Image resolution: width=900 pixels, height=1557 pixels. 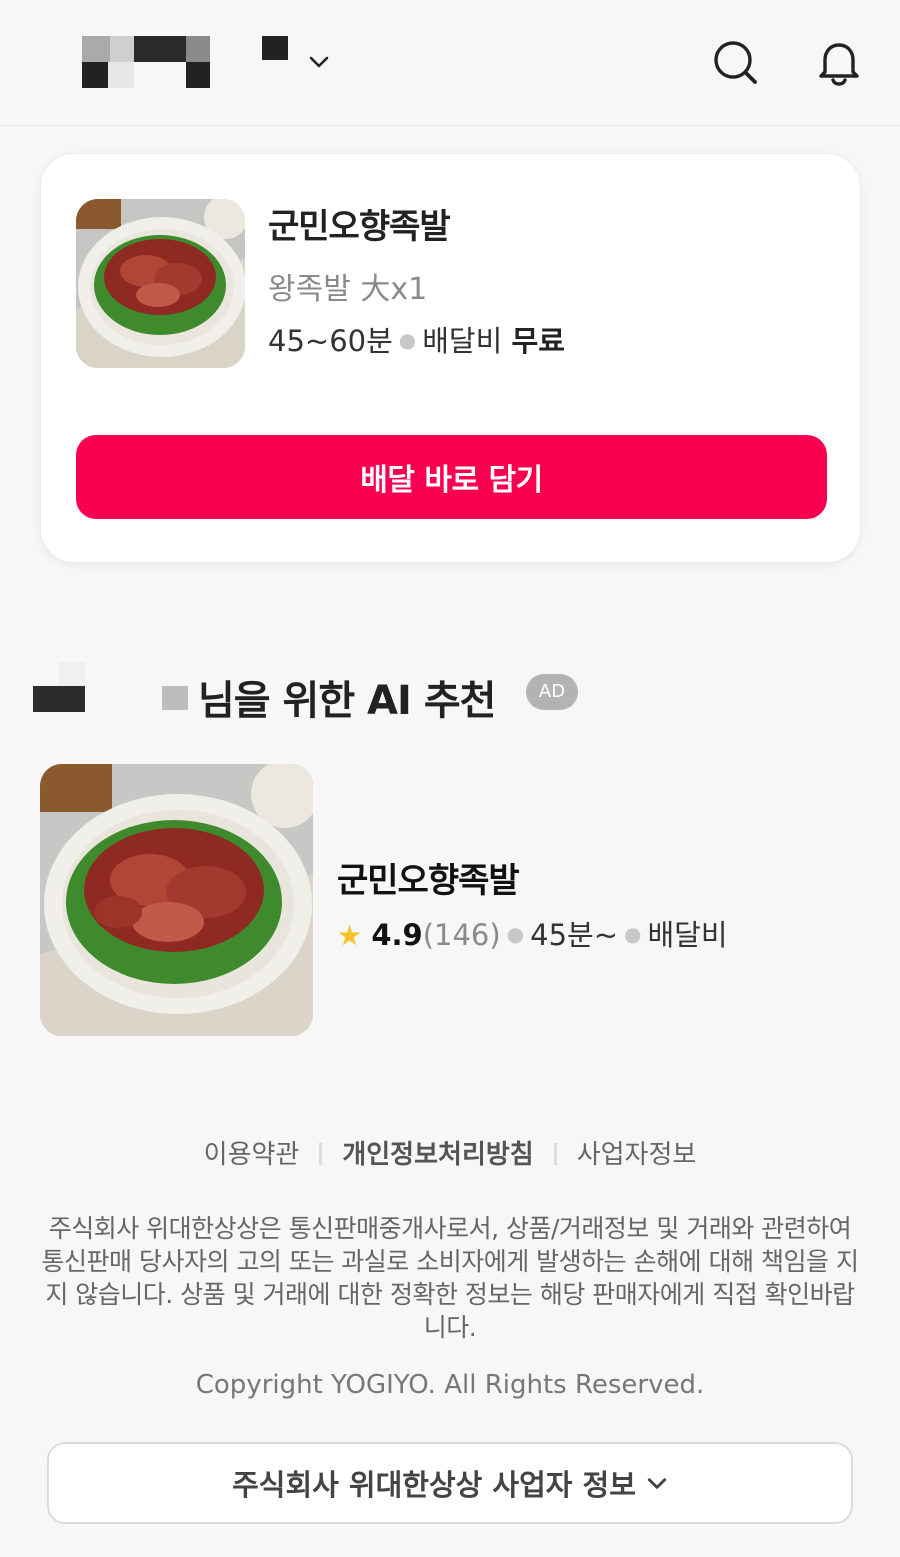 What do you see at coordinates (275, 49) in the screenshot?
I see `redacted-address-suffix` at bounding box center [275, 49].